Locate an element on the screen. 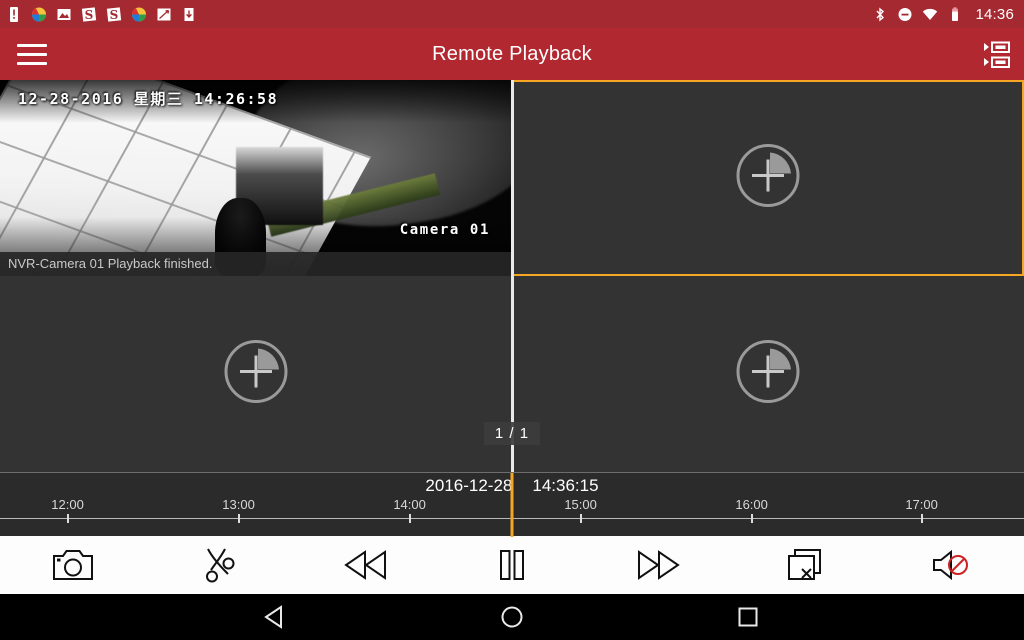  page-title: Remote Playback is located at coordinates (512, 53).